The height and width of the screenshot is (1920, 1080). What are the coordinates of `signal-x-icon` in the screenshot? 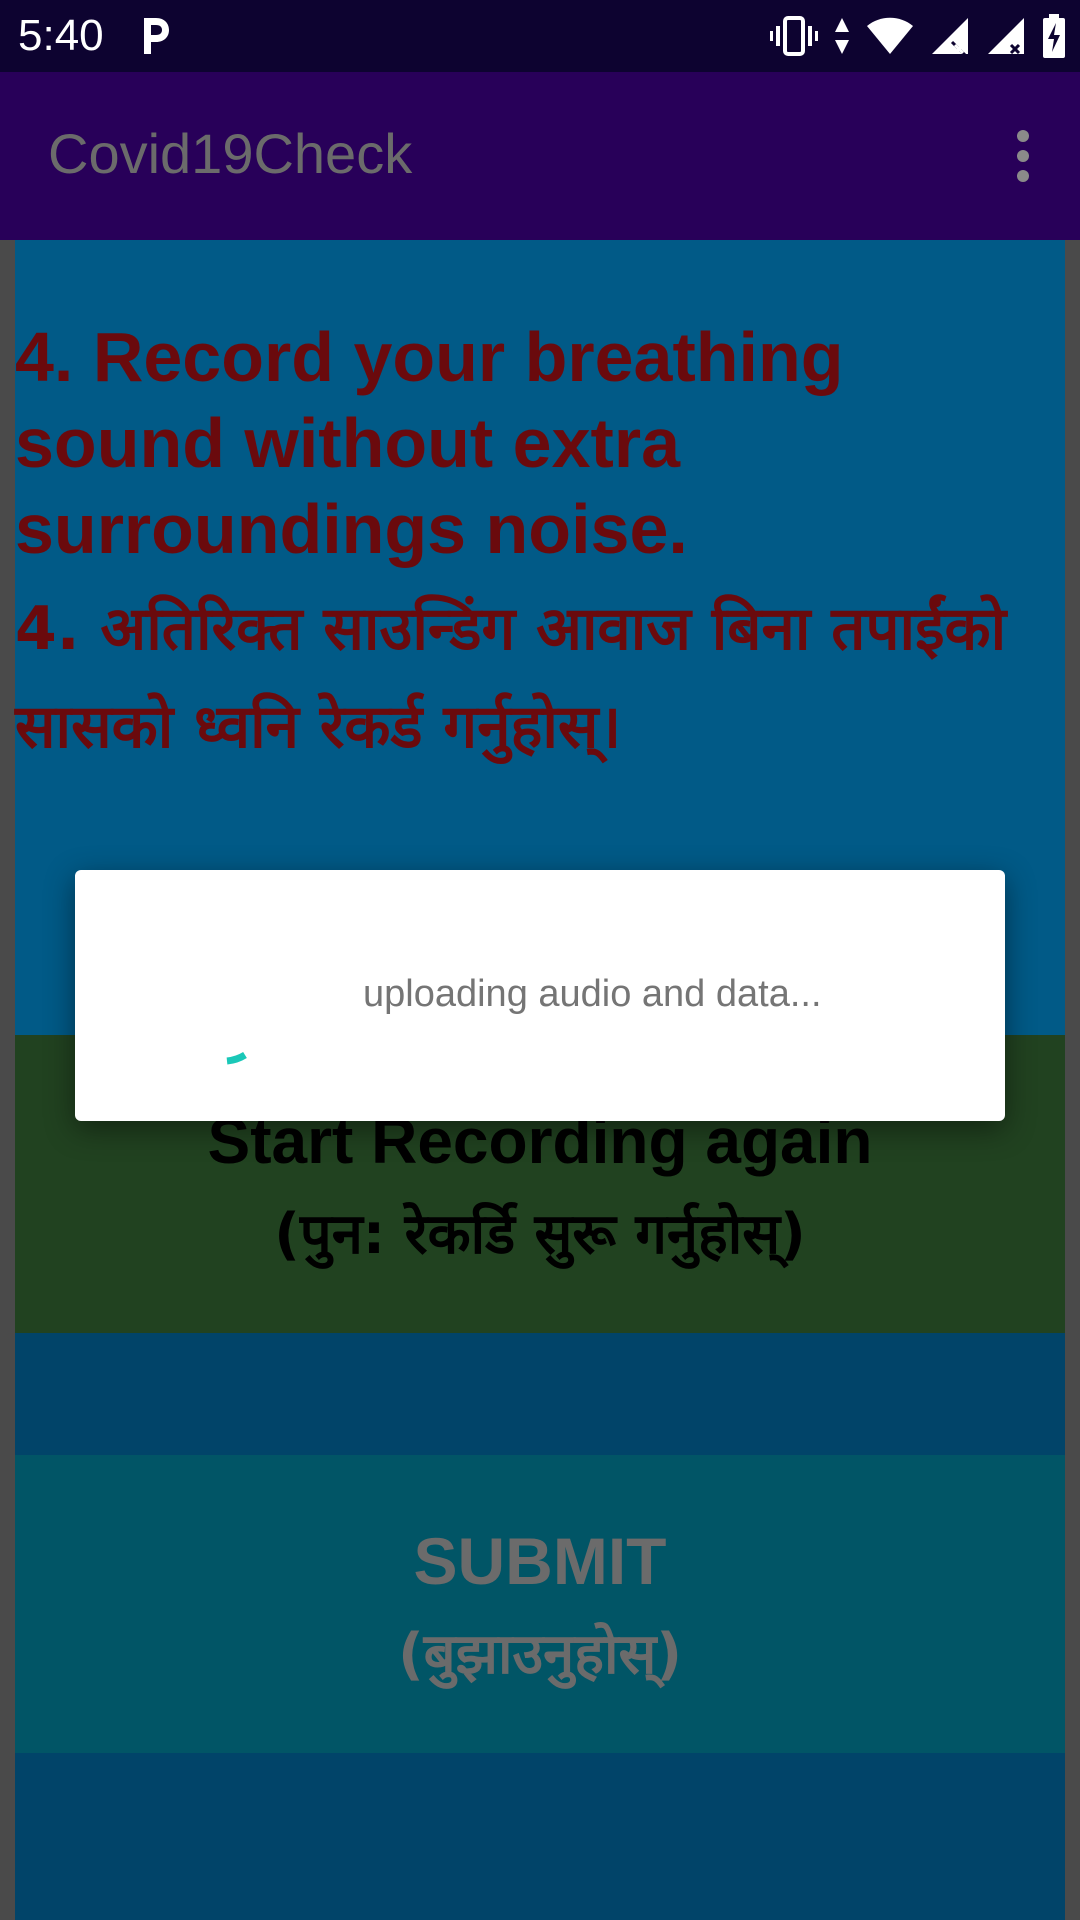 It's located at (950, 37).